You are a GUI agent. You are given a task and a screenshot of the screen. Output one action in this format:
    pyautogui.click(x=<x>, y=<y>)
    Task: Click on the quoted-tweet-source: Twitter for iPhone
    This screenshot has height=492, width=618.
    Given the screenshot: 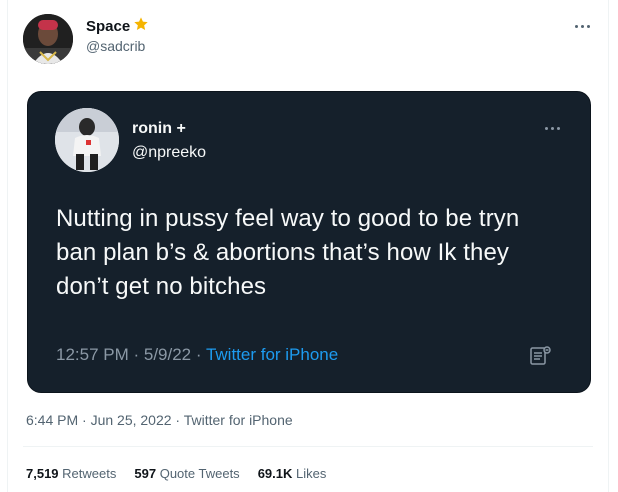 What is the action you would take?
    pyautogui.click(x=272, y=354)
    